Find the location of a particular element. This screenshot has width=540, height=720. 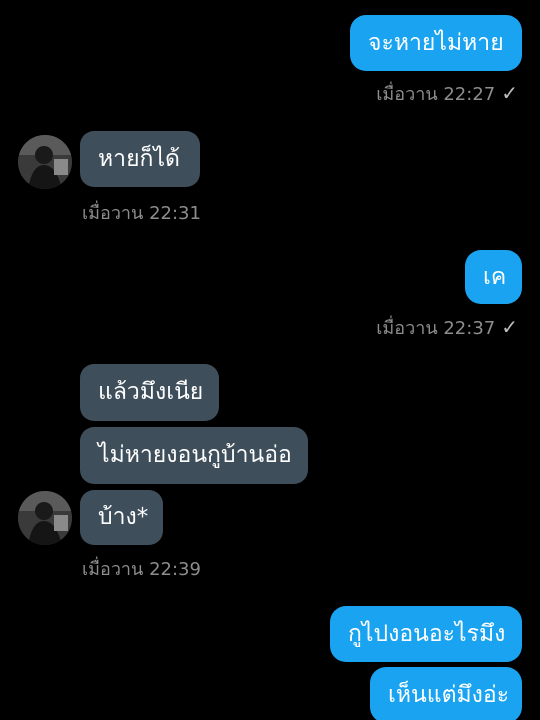

message-meta: เมื่อวาน 22:39 is located at coordinates (141, 568).